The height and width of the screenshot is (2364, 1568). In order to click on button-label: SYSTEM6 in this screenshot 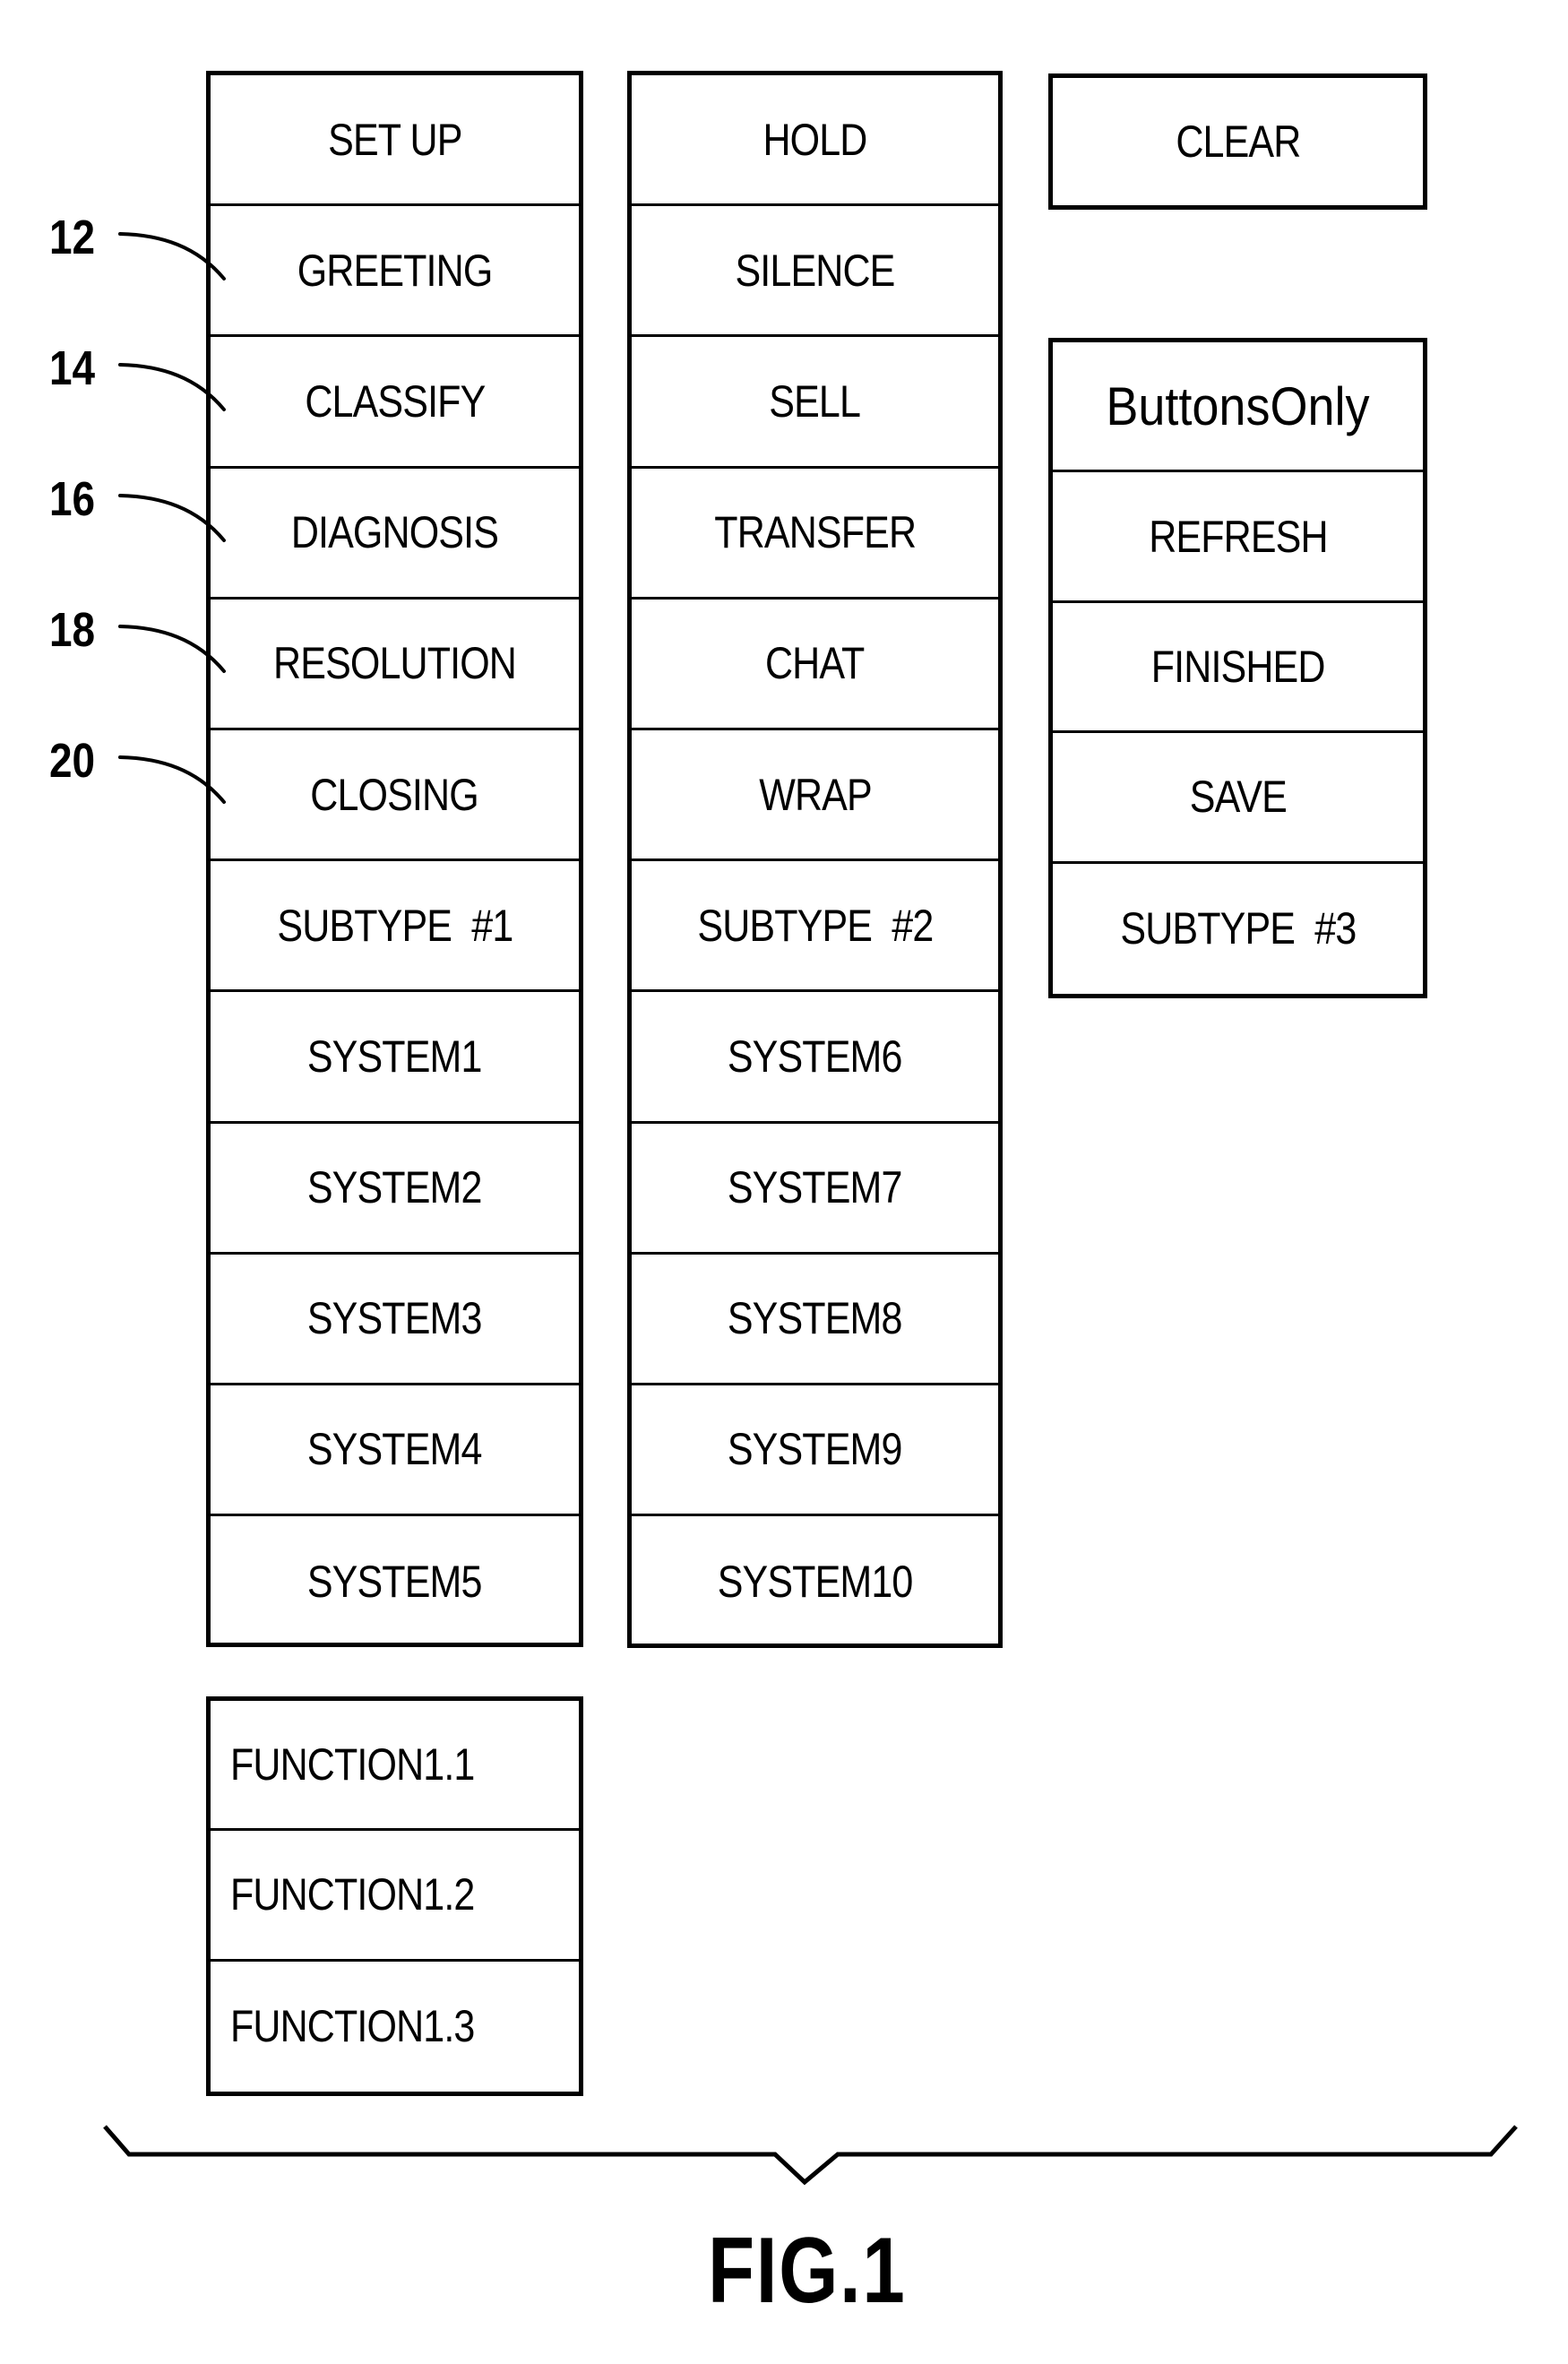, I will do `click(815, 1056)`.